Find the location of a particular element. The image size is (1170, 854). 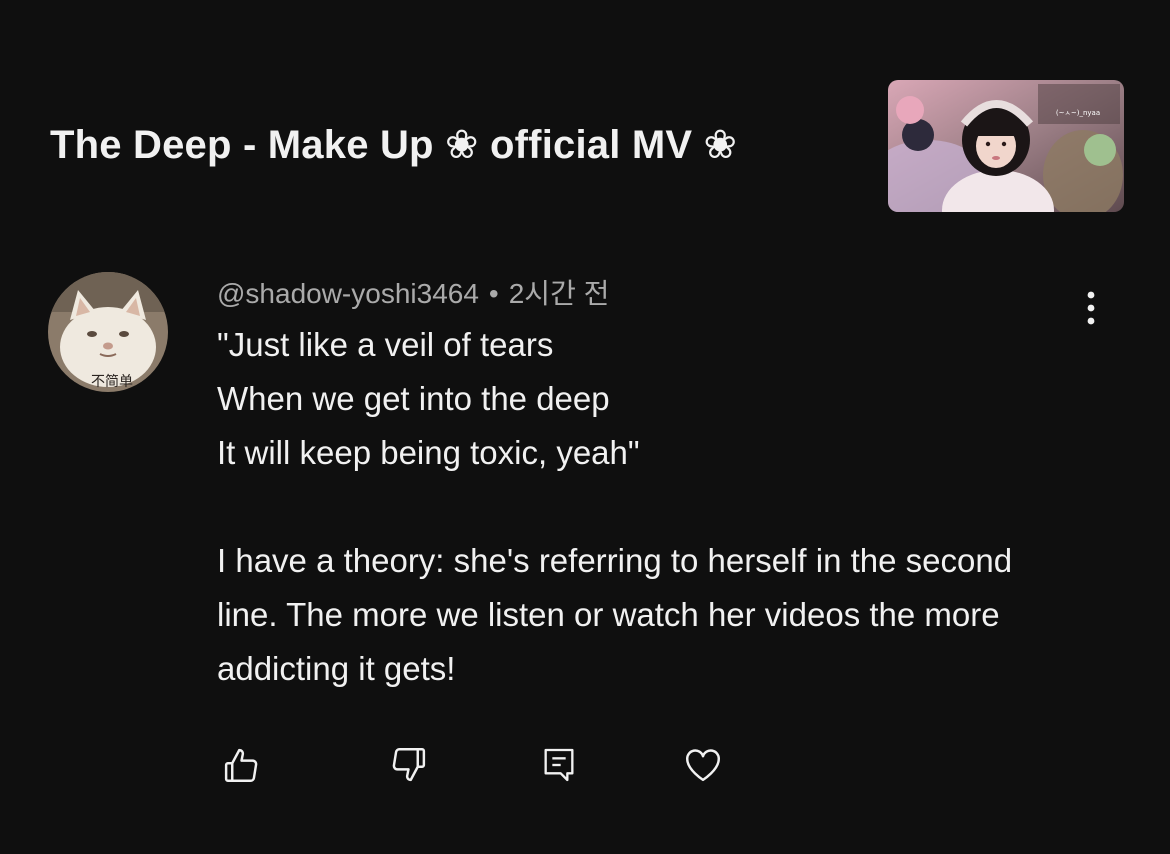

heart-button is located at coordinates (703, 765).